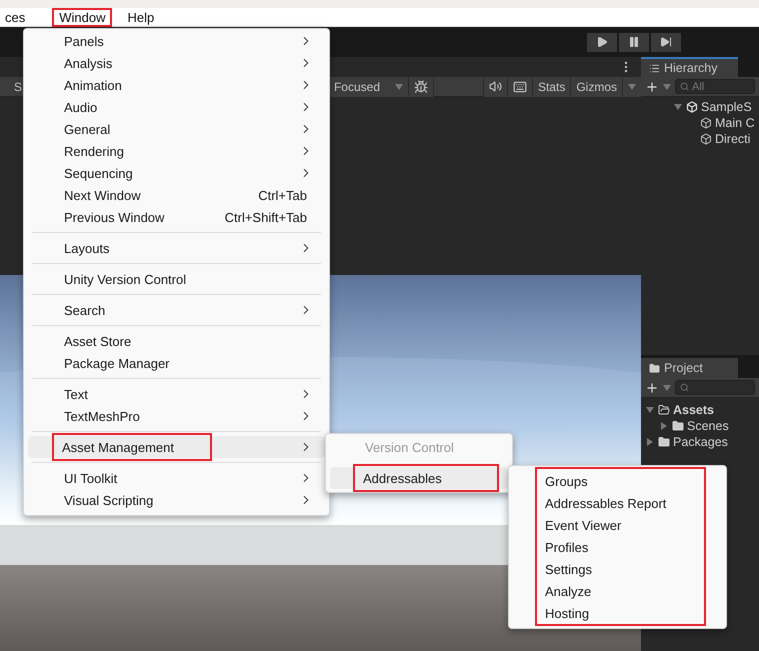 The height and width of the screenshot is (651, 759). Describe the element at coordinates (700, 426) in the screenshot. I see `tree-item: Scenes` at that location.